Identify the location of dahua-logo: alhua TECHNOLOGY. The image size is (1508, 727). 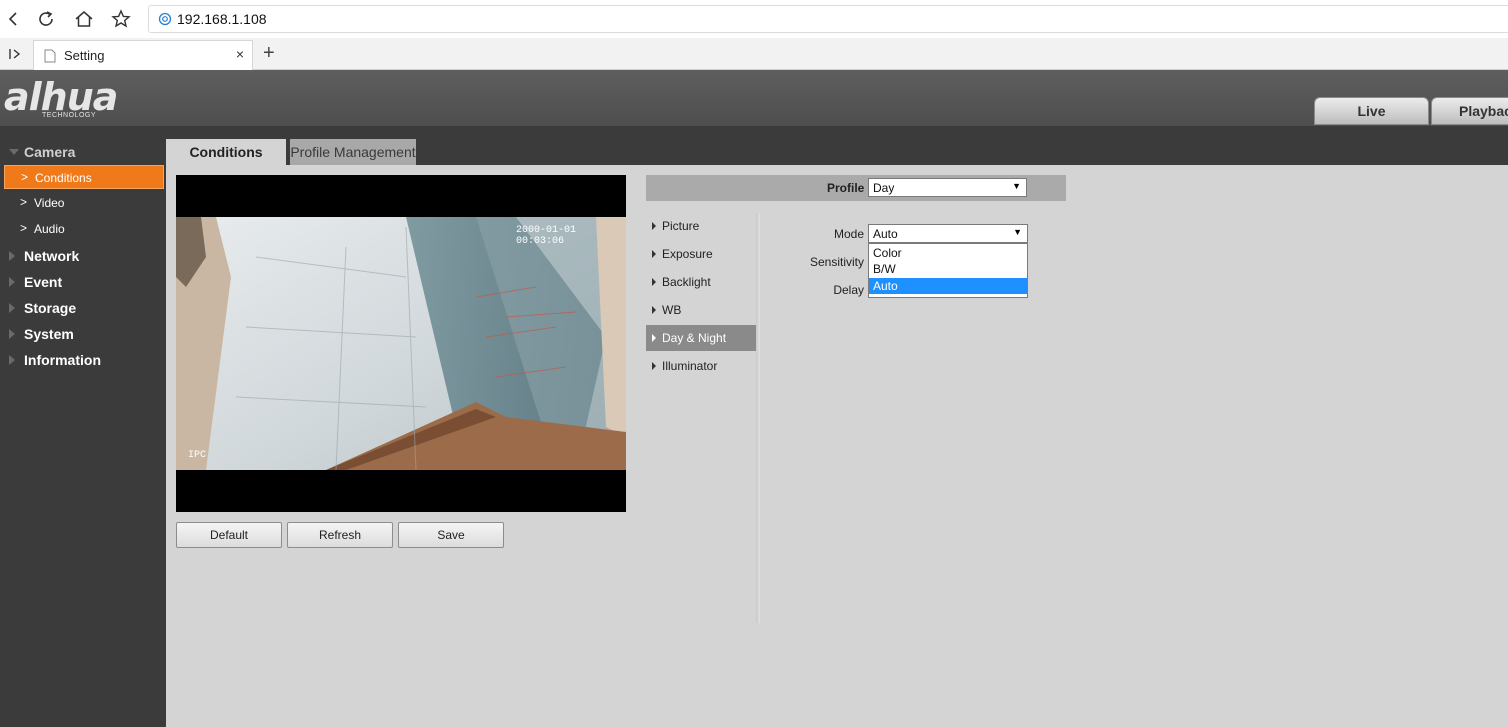
(61, 97).